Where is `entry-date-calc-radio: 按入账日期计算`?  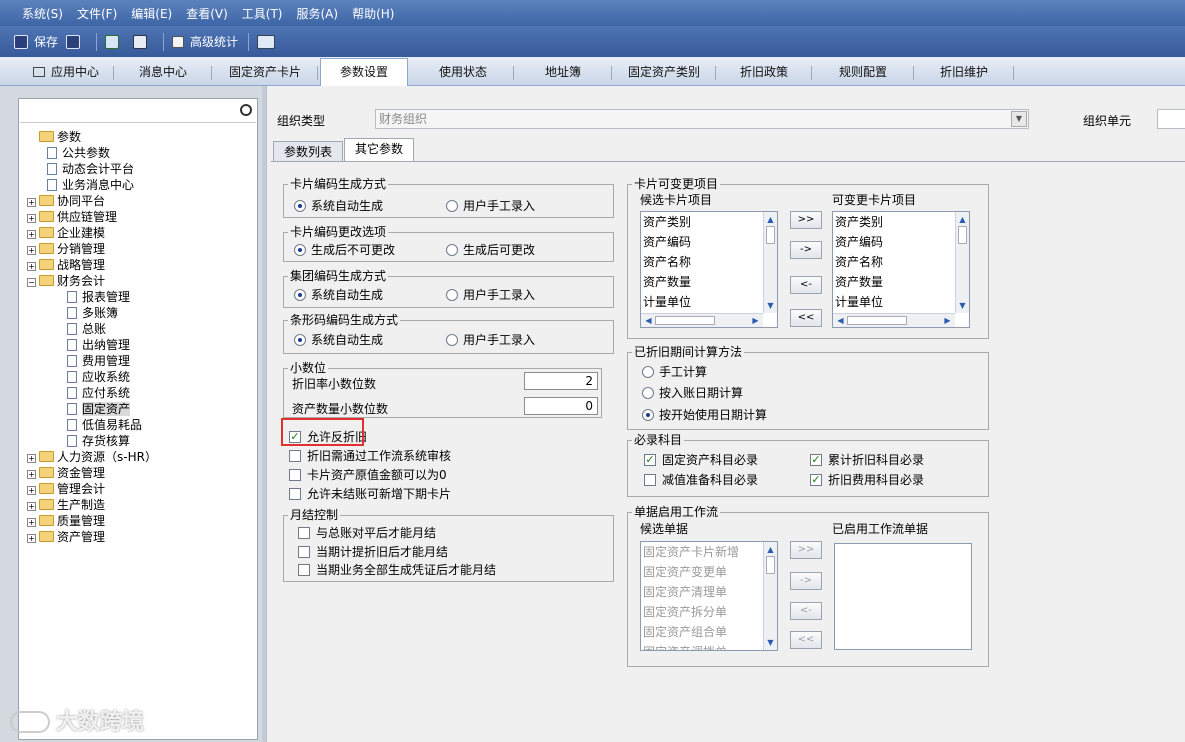
entry-date-calc-radio: 按入账日期计算 is located at coordinates (692, 392).